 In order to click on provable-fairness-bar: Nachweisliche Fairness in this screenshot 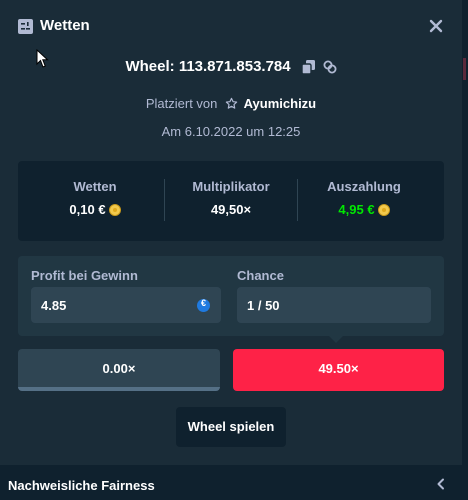, I will do `click(231, 482)`.